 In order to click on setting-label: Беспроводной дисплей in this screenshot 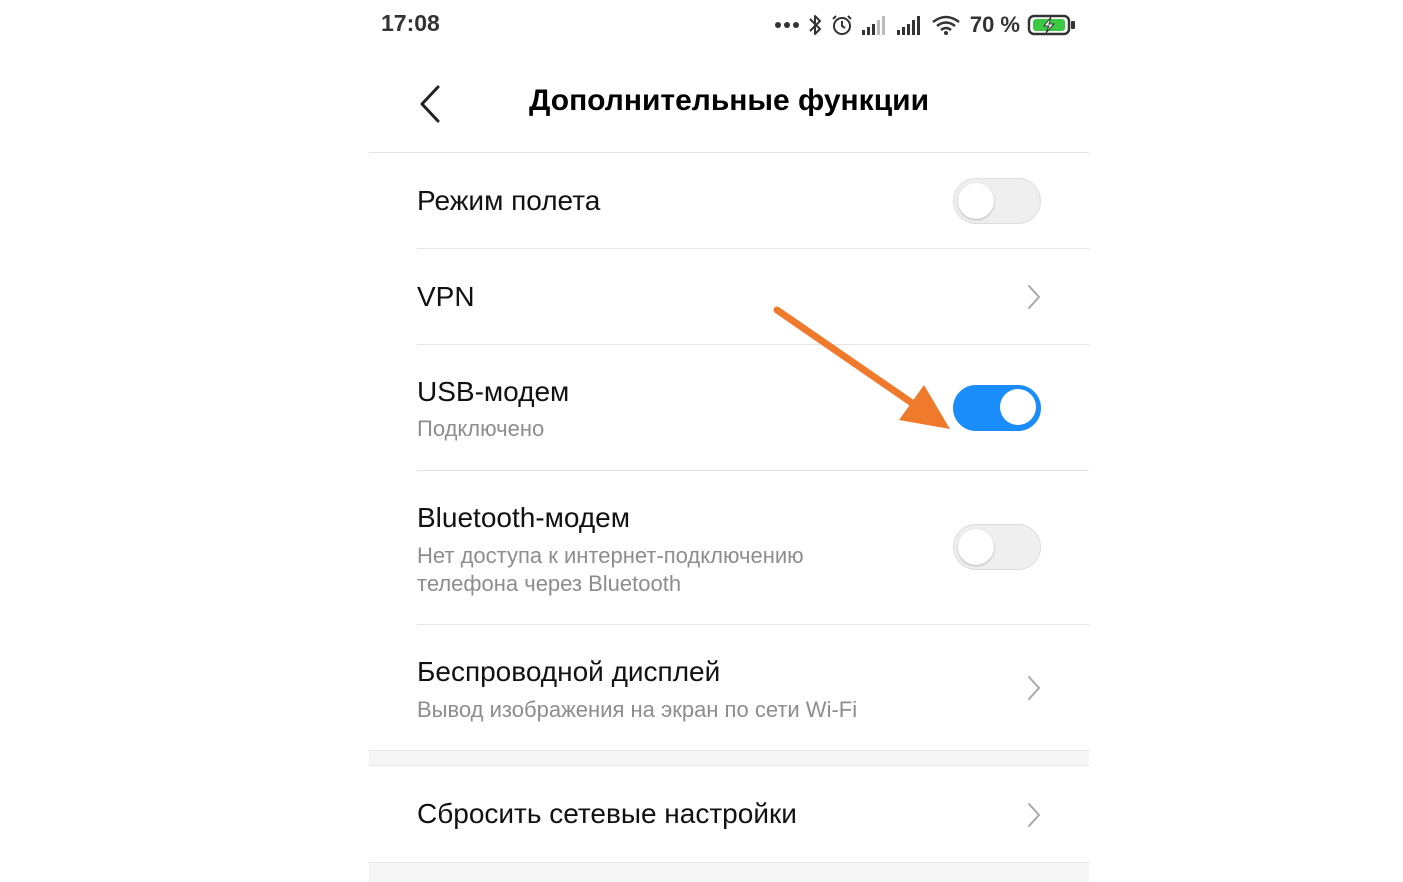, I will do `click(569, 671)`.